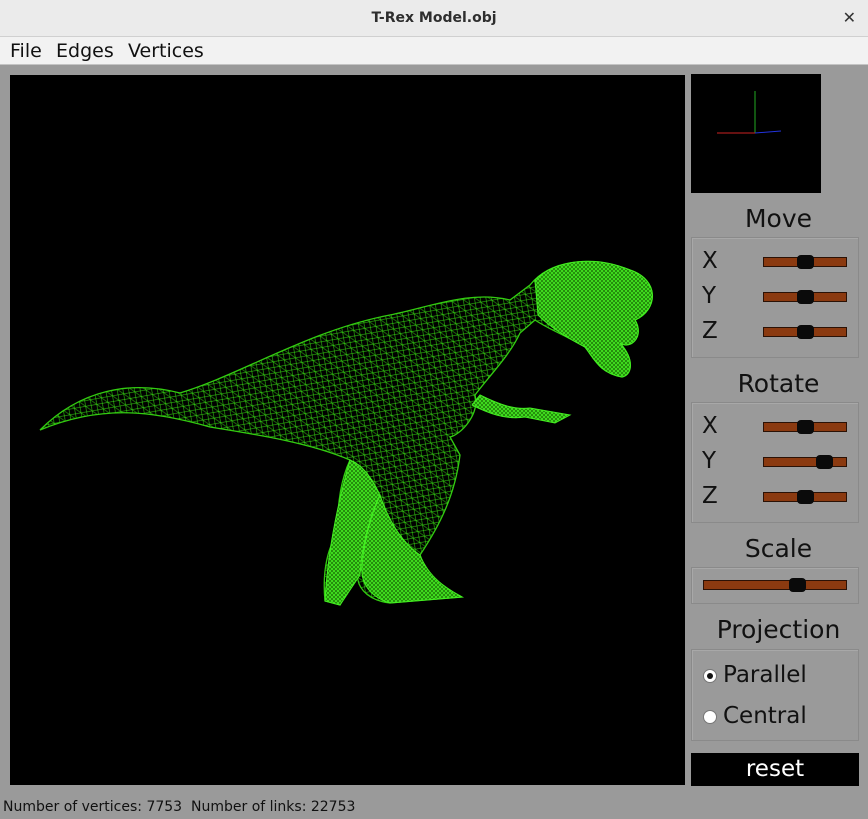 The width and height of the screenshot is (868, 819). I want to click on axes-preview, so click(756, 133).